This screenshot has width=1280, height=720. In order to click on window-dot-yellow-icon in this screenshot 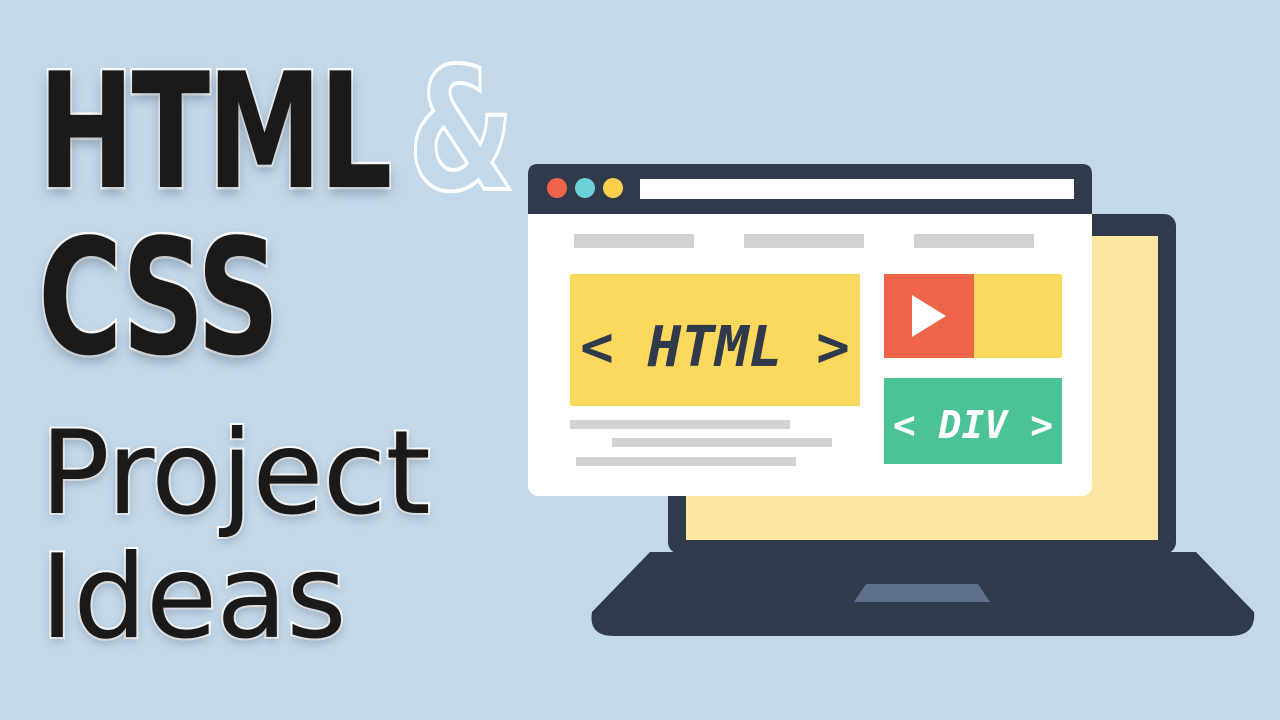, I will do `click(613, 188)`.